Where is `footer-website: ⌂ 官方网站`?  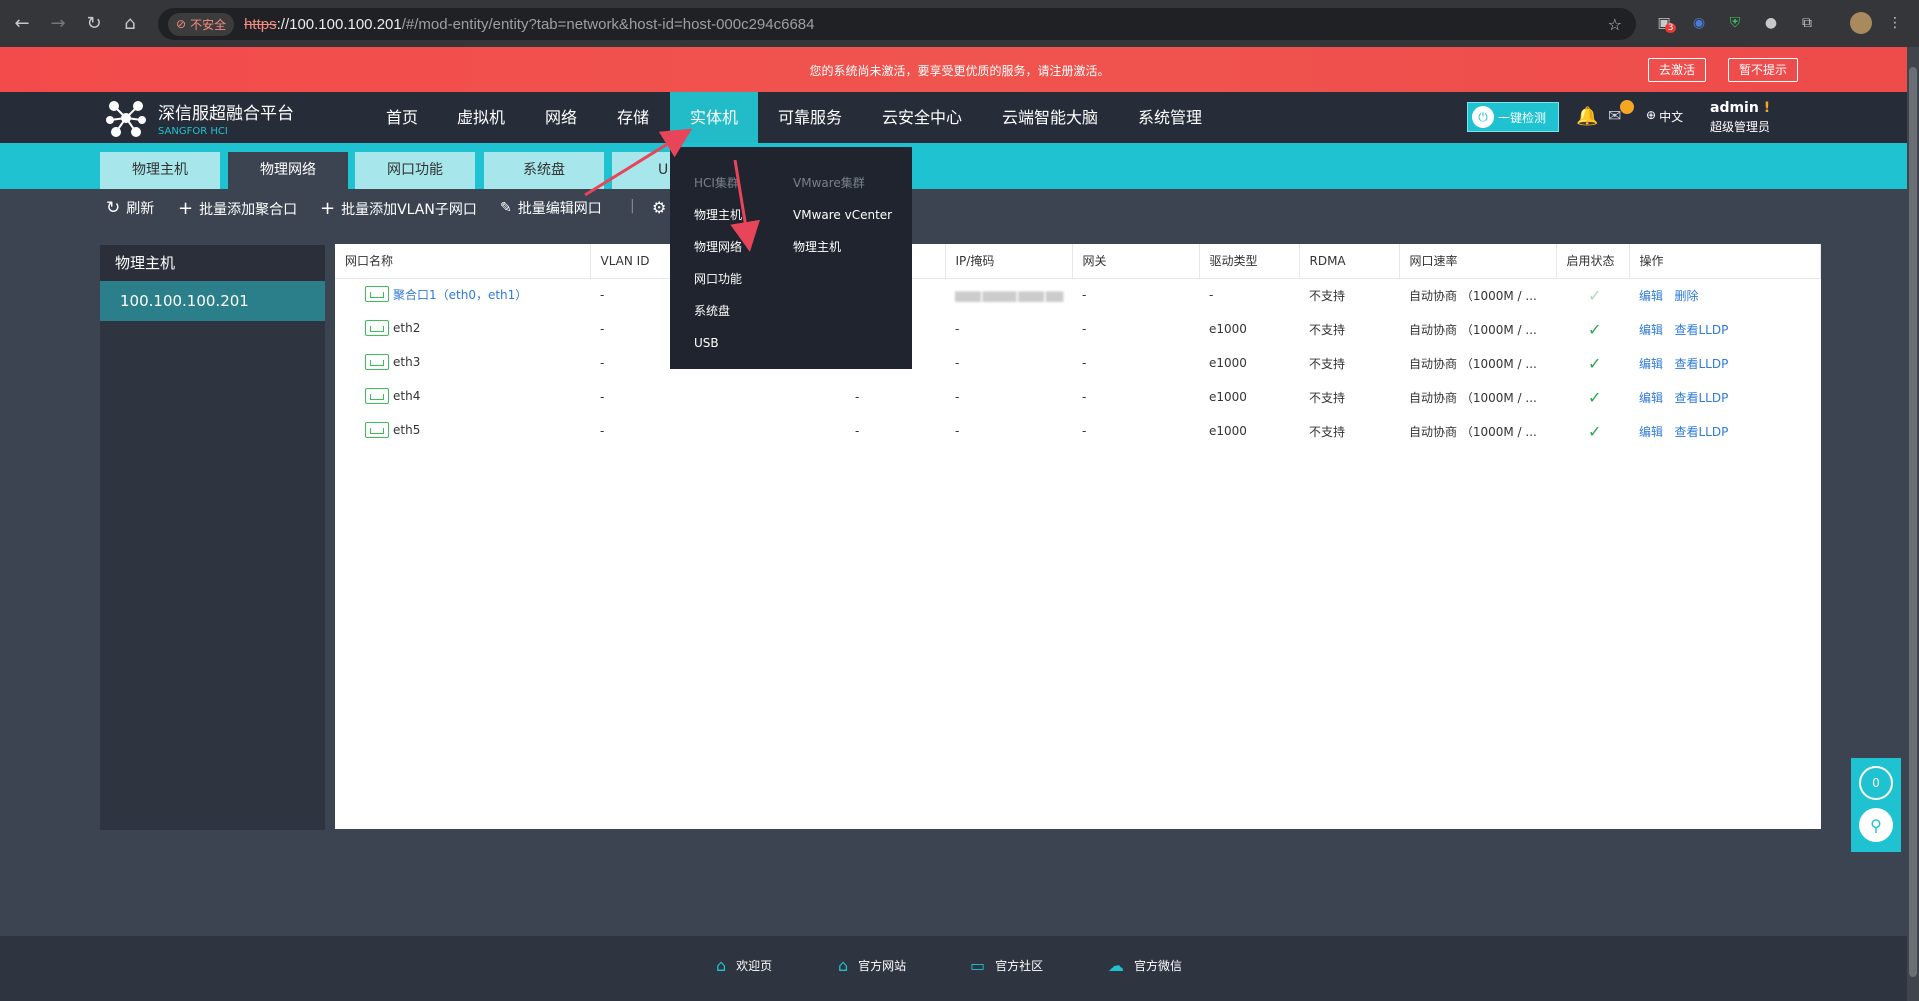
footer-website: ⌂ 官方网站 is located at coordinates (872, 965).